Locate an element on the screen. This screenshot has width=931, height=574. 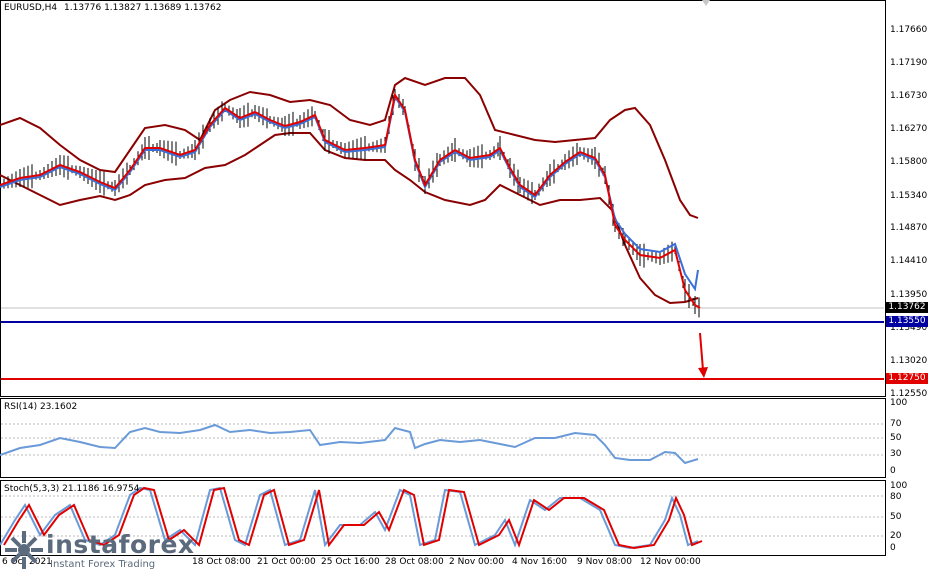
rsi-level-label: 100 is located at coordinates (899, 403).